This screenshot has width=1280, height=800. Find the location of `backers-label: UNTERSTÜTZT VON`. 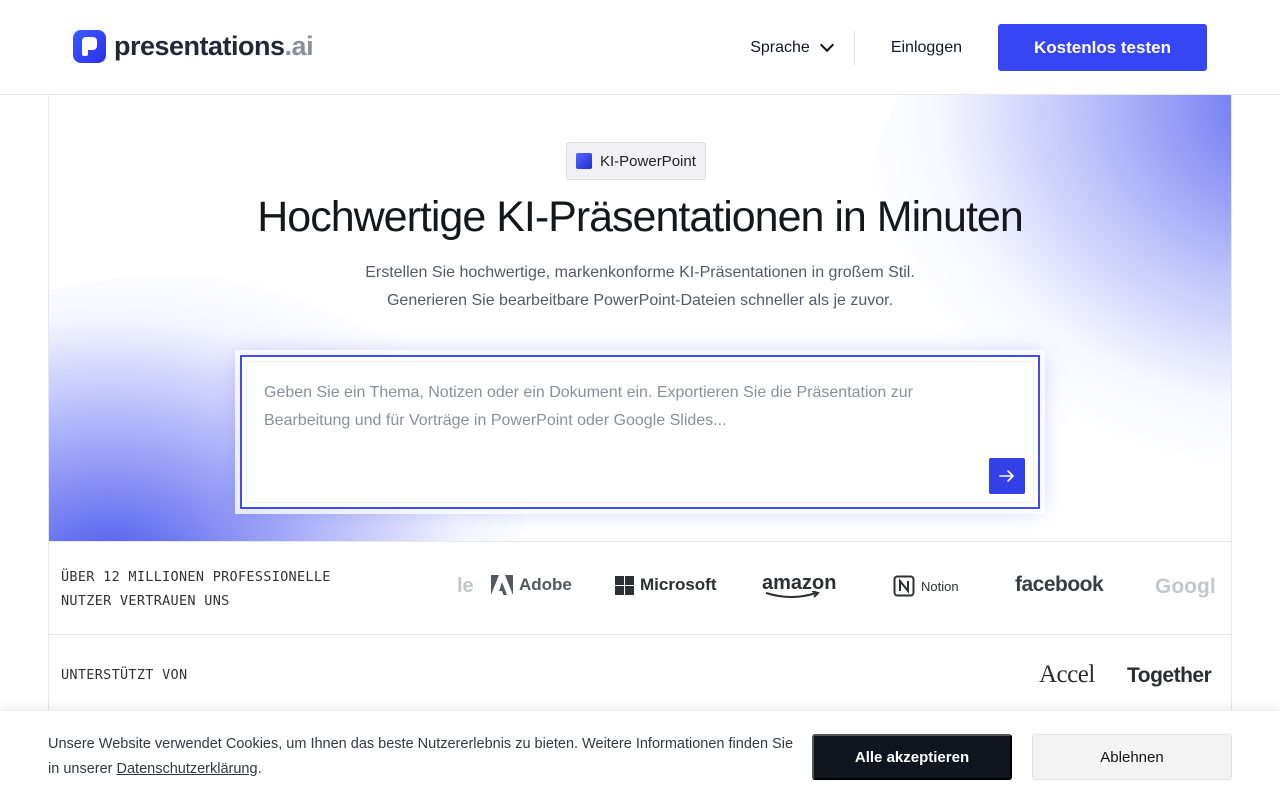

backers-label: UNTERSTÜTZT VON is located at coordinates (124, 675).